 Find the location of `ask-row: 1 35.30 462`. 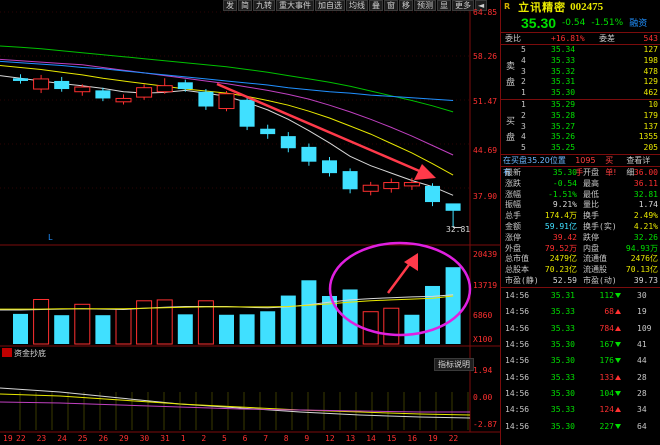

ask-row: 1 35.30 462 is located at coordinates (580, 93).